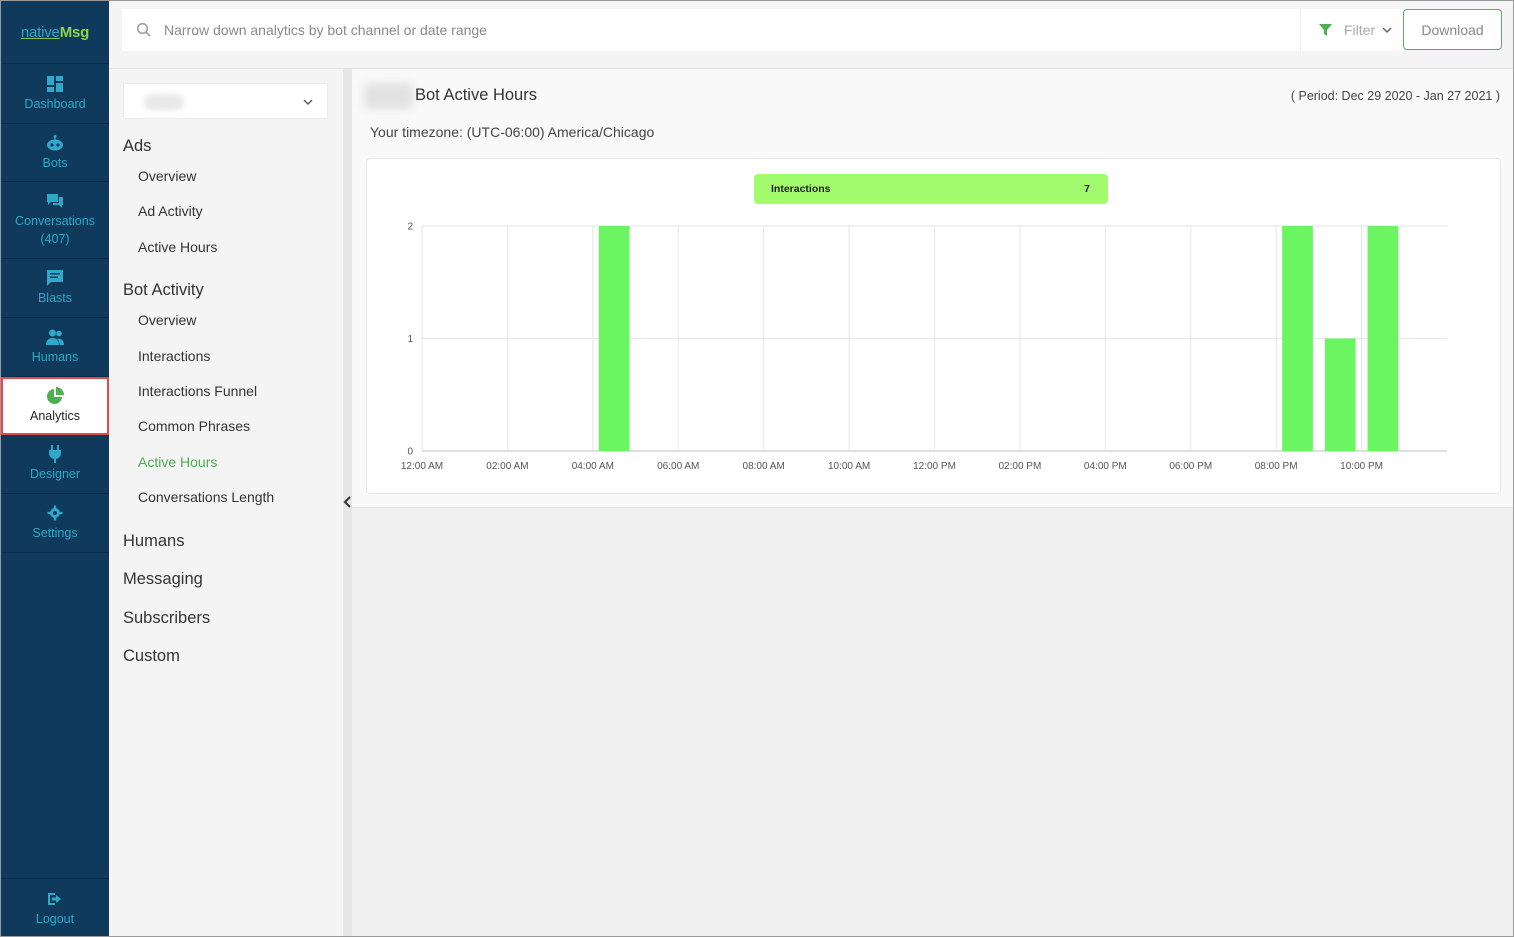 The image size is (1514, 937). What do you see at coordinates (167, 176) in the screenshot?
I see `ads-overview: Overview` at bounding box center [167, 176].